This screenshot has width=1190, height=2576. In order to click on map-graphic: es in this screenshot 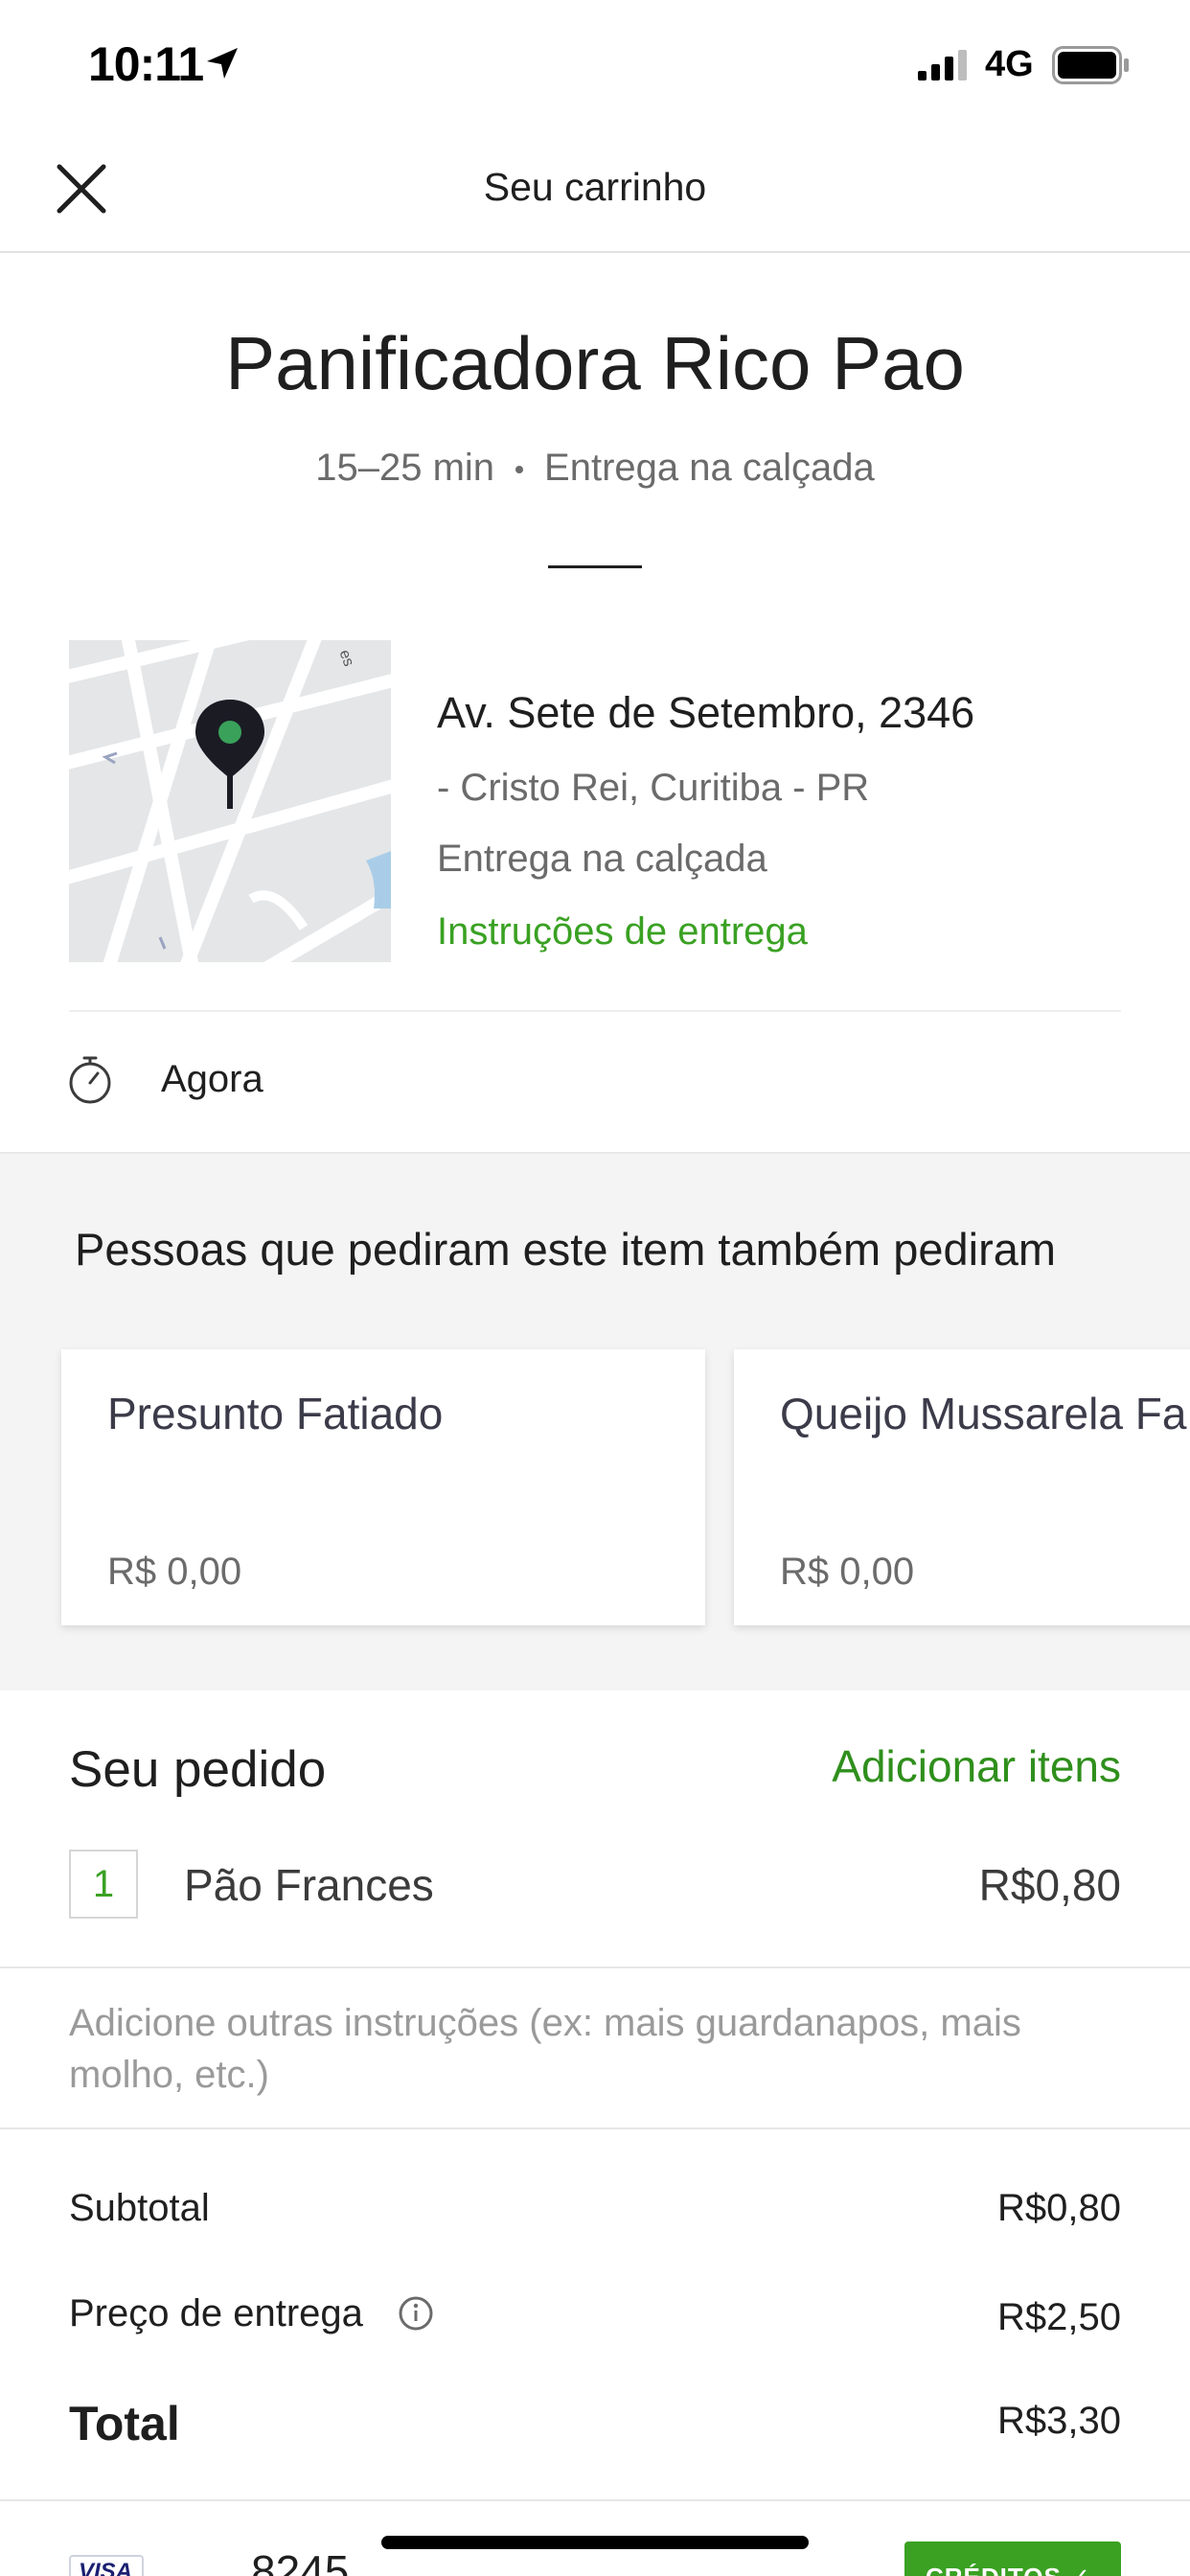, I will do `click(230, 801)`.